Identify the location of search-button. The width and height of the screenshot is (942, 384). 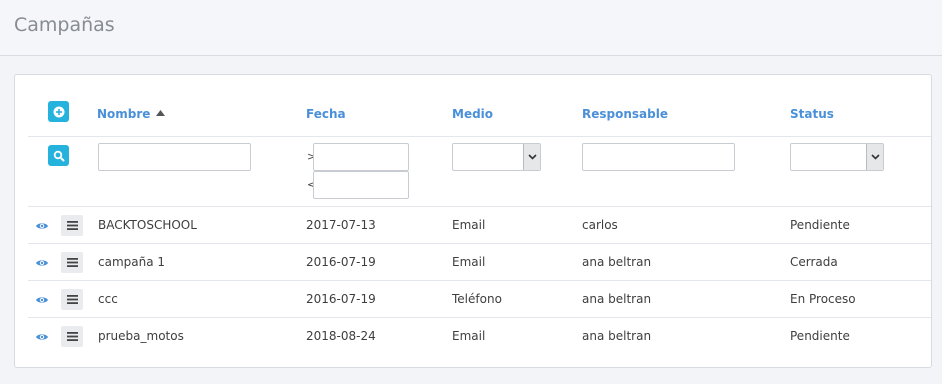
(58, 155).